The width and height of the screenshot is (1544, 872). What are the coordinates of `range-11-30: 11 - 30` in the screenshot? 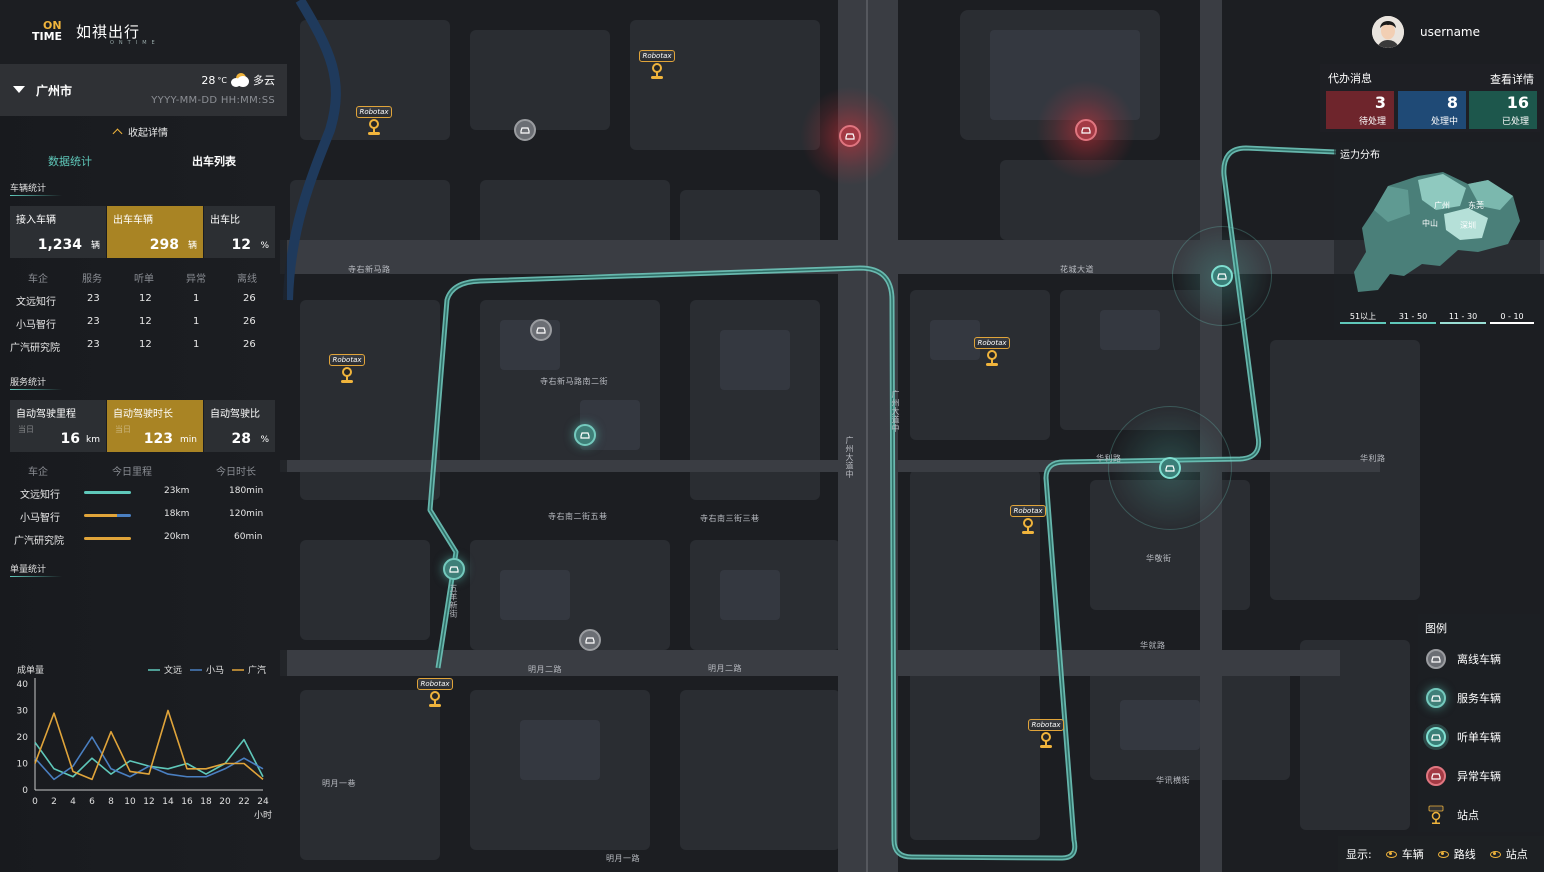 It's located at (1463, 317).